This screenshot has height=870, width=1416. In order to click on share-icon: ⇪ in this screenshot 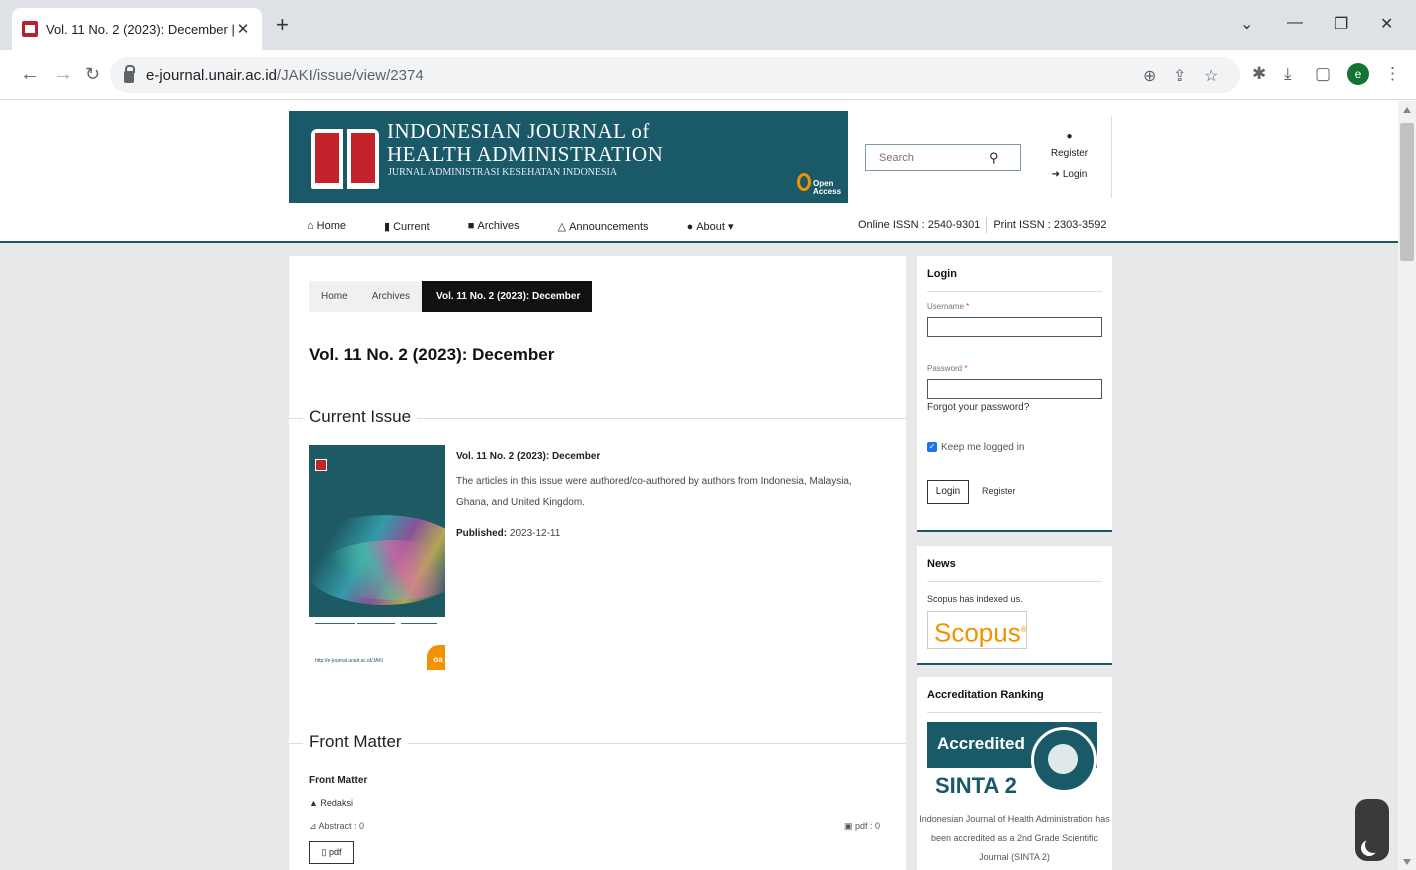, I will do `click(1179, 76)`.